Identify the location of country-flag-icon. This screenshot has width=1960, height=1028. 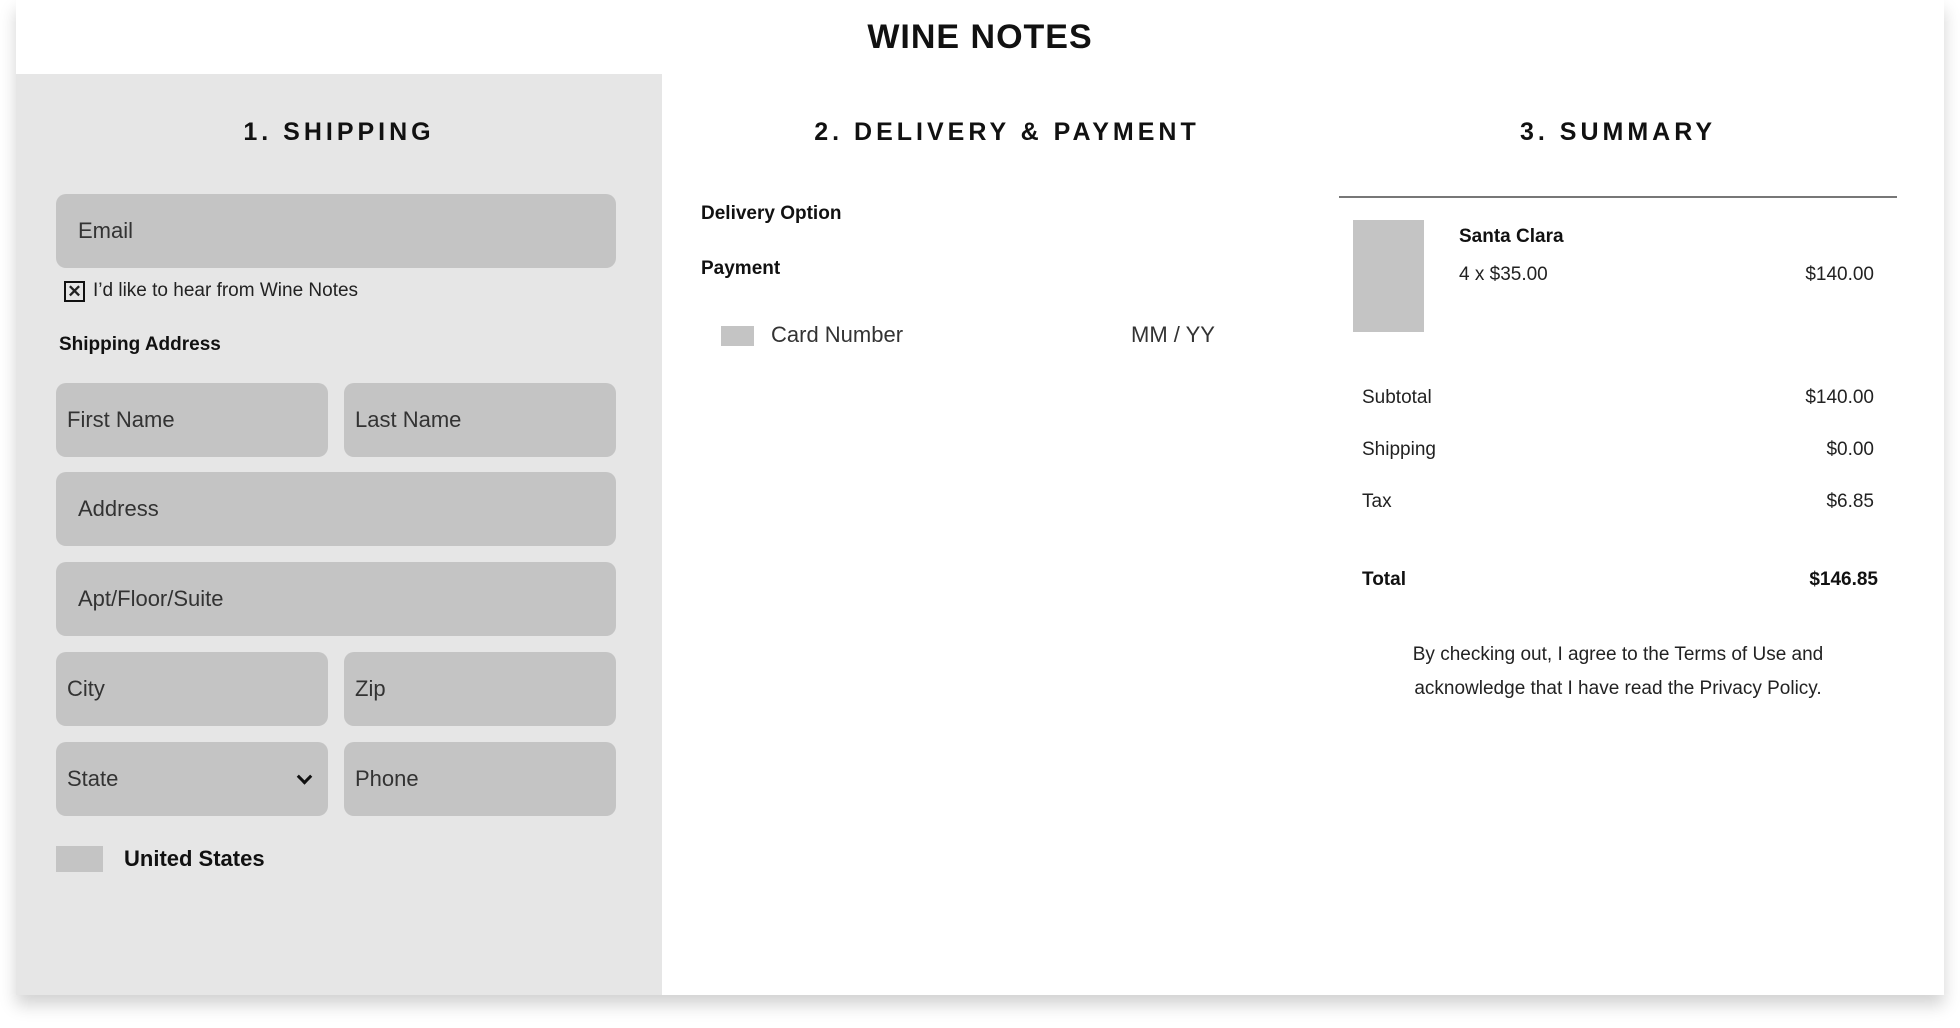
(79, 859).